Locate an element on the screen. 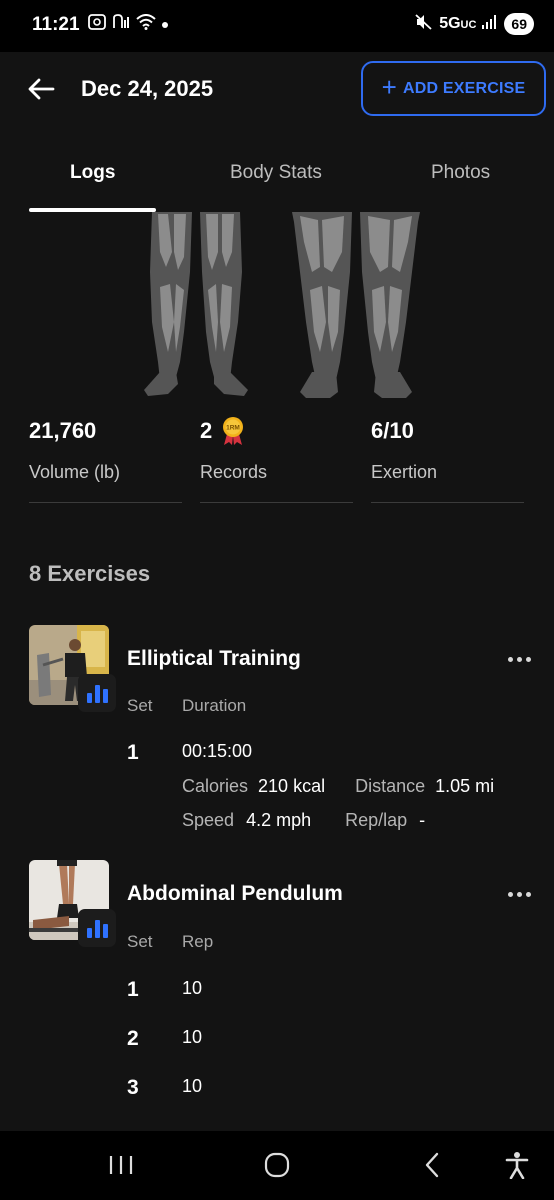 The width and height of the screenshot is (554, 1200). status-time: 11:21 is located at coordinates (56, 24).